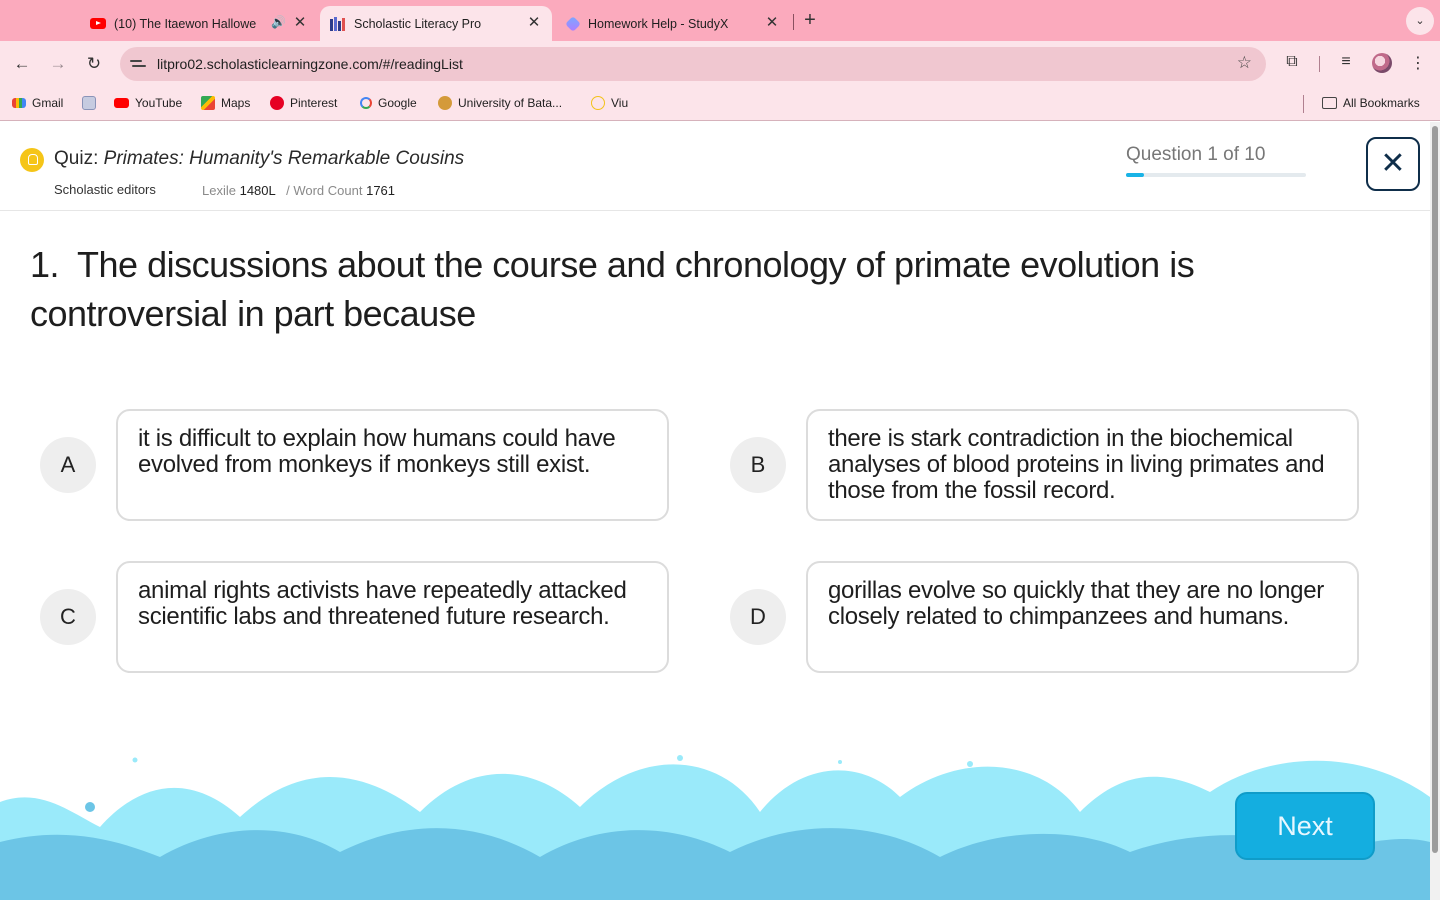  What do you see at coordinates (68, 617) in the screenshot?
I see `answer-c-letter: C` at bounding box center [68, 617].